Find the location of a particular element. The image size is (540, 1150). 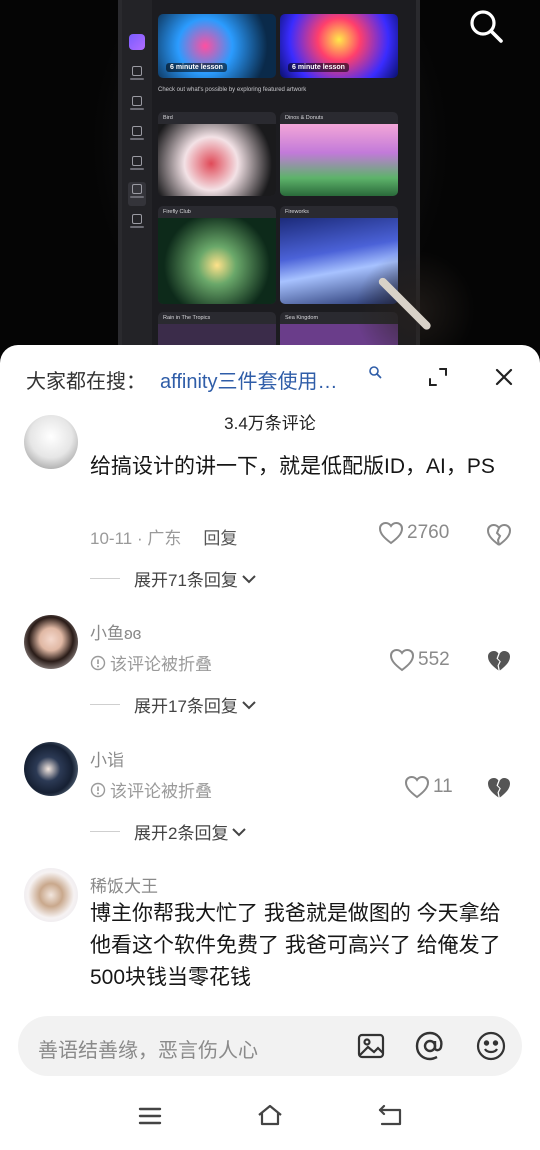

comment-item: 小诣 该评论被折叠 11 展开2条回复 is located at coordinates (270, 797).